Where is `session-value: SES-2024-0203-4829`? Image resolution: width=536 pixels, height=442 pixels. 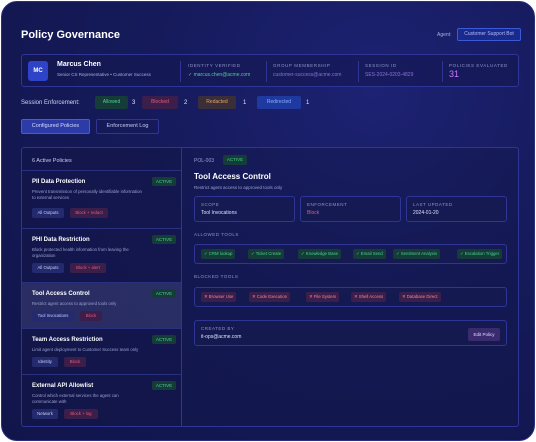 session-value: SES-2024-0203-4829 is located at coordinates (389, 75).